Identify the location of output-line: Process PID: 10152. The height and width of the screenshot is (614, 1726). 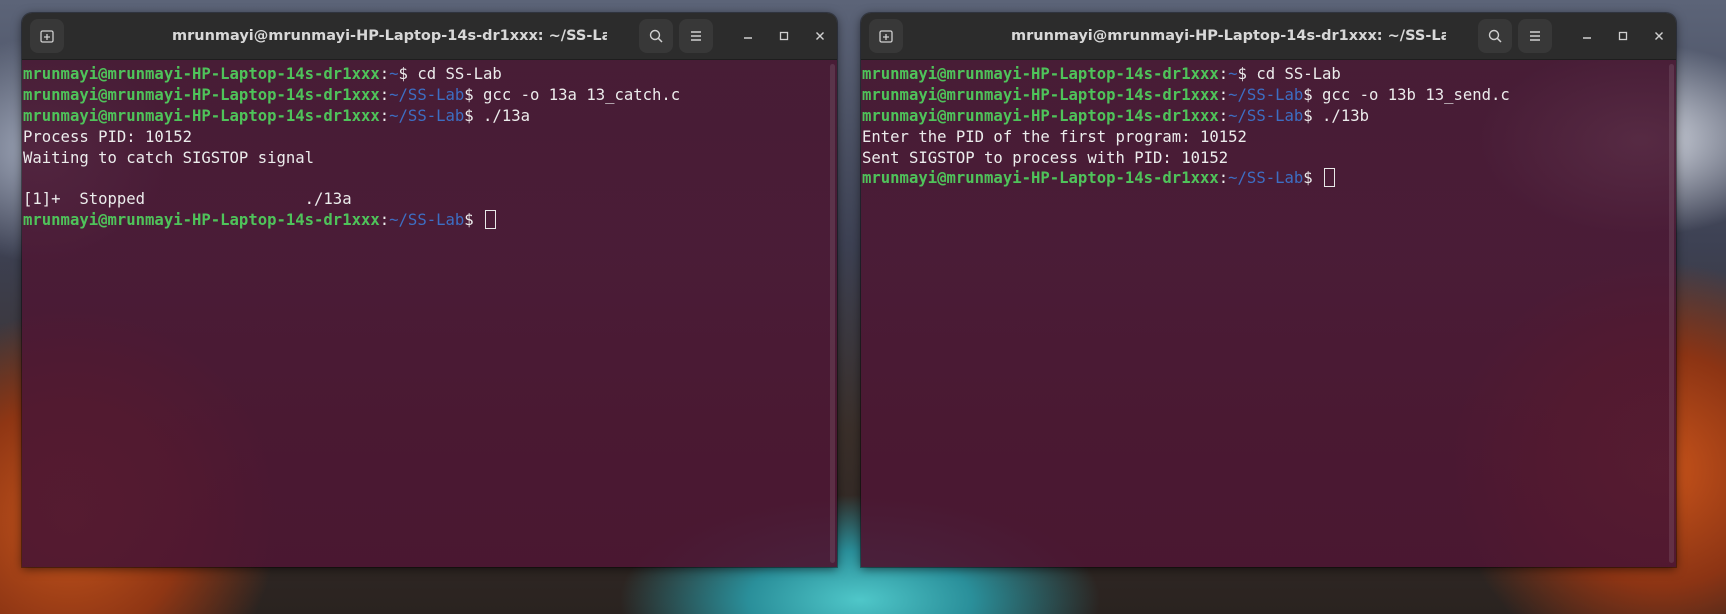
(107, 136).